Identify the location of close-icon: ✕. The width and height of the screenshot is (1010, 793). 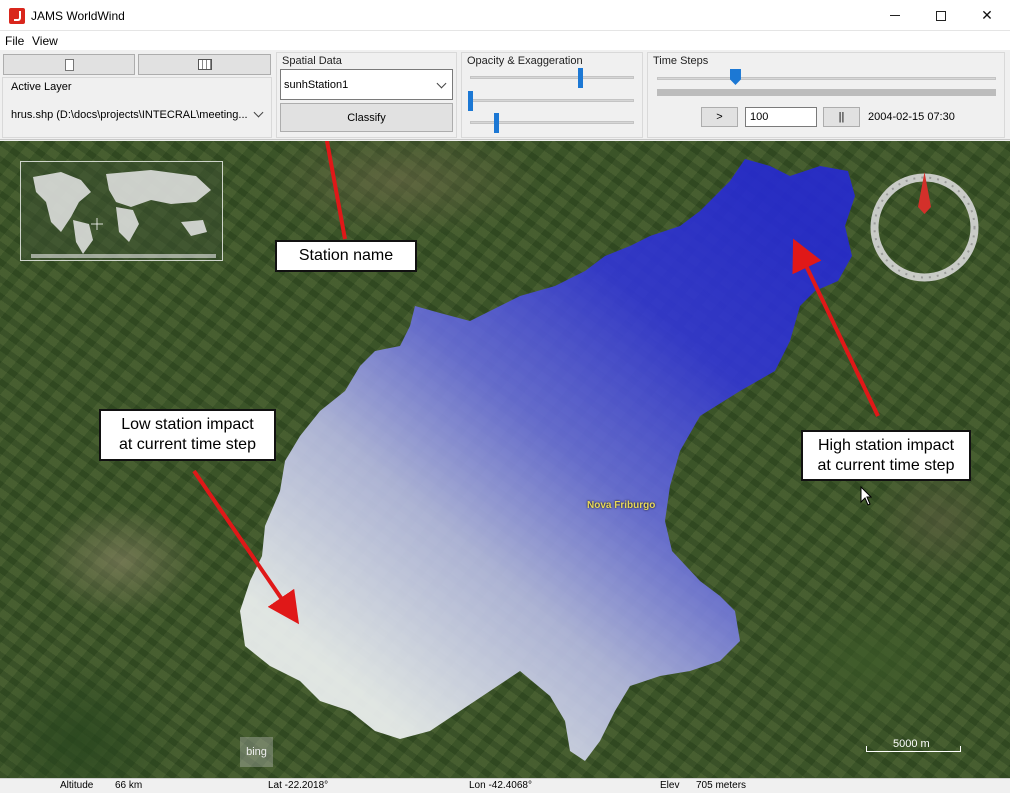
(987, 15).